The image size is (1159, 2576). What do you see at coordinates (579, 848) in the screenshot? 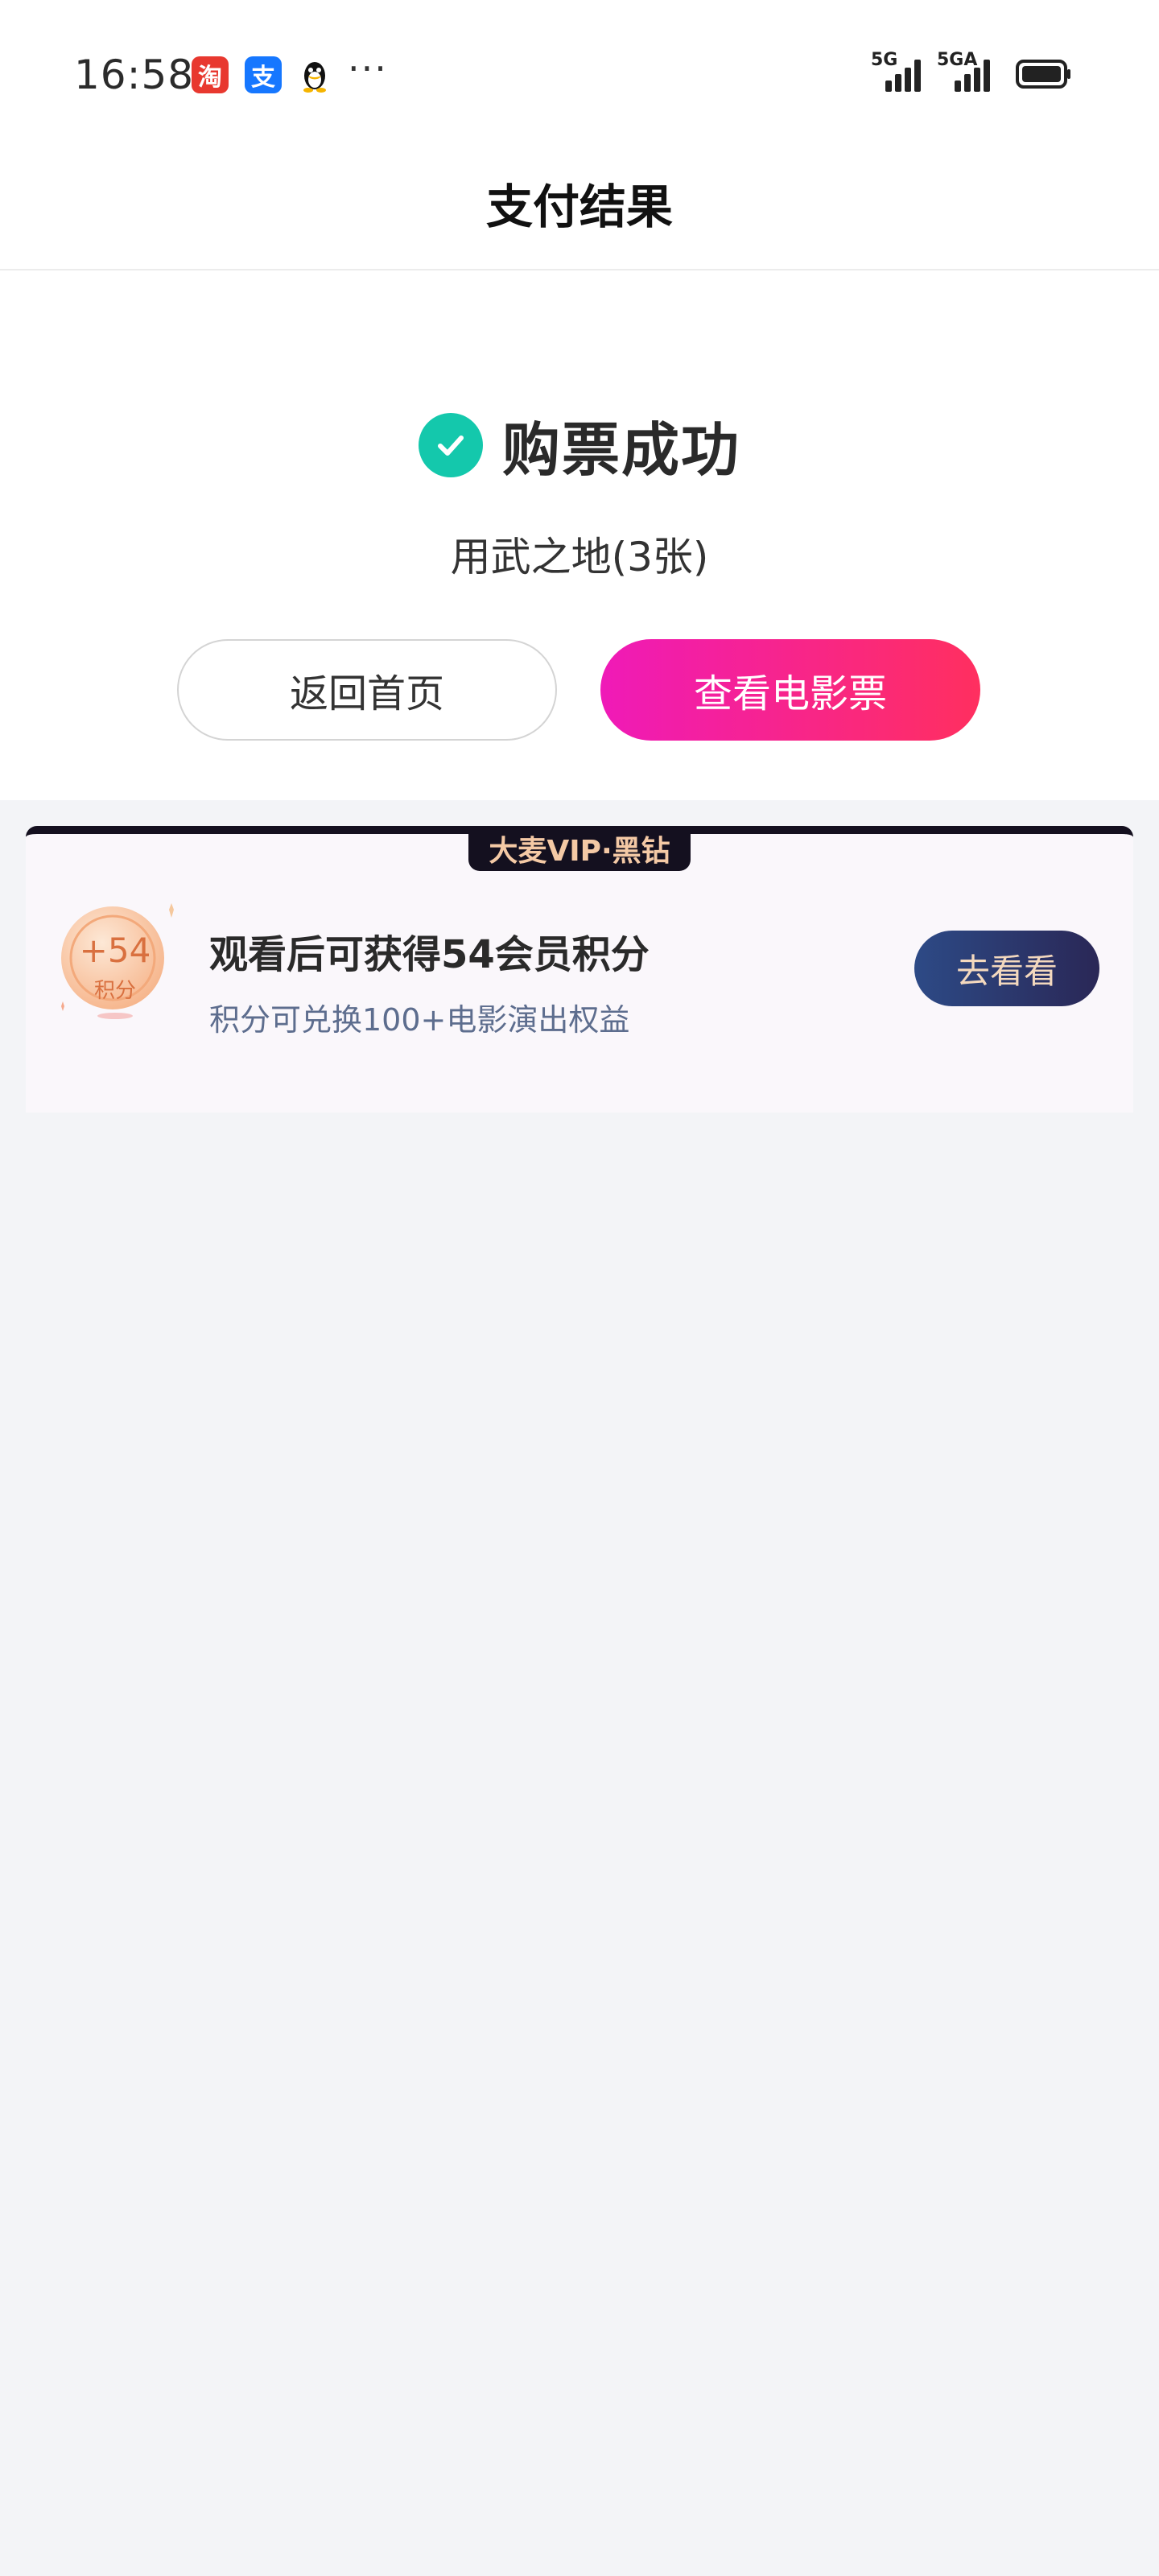
I see `vip-badge: 大麦VIP·黑钻` at bounding box center [579, 848].